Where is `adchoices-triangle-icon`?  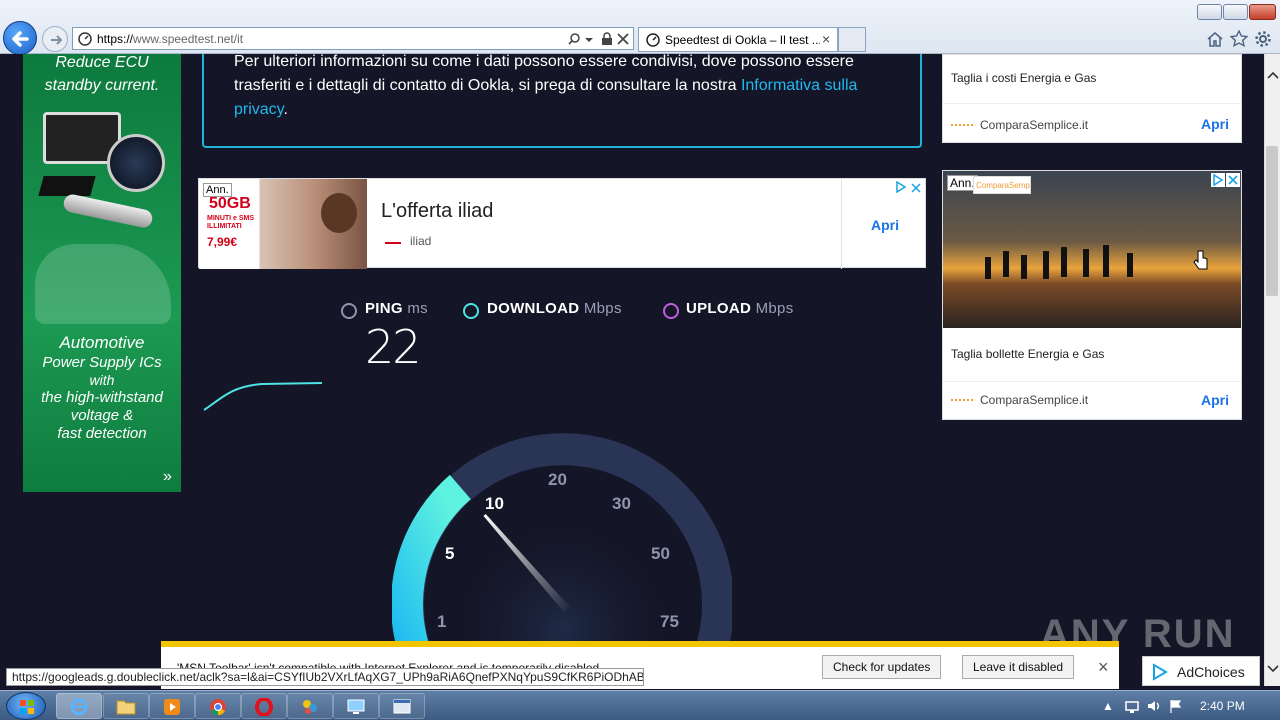 adchoices-triangle-icon is located at coordinates (1160, 672).